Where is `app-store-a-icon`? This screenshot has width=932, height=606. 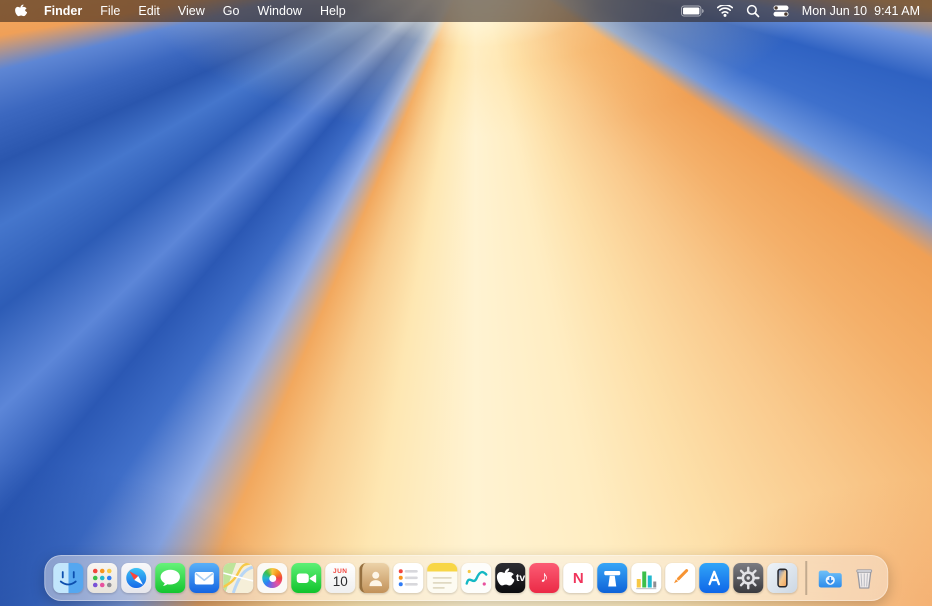
app-store-a-icon is located at coordinates (714, 578).